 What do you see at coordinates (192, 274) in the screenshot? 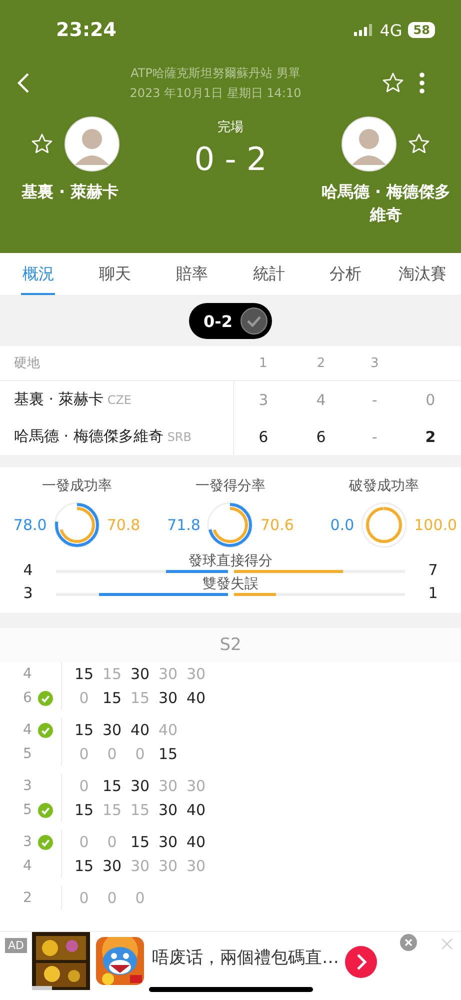
I see `tab: 賠率` at bounding box center [192, 274].